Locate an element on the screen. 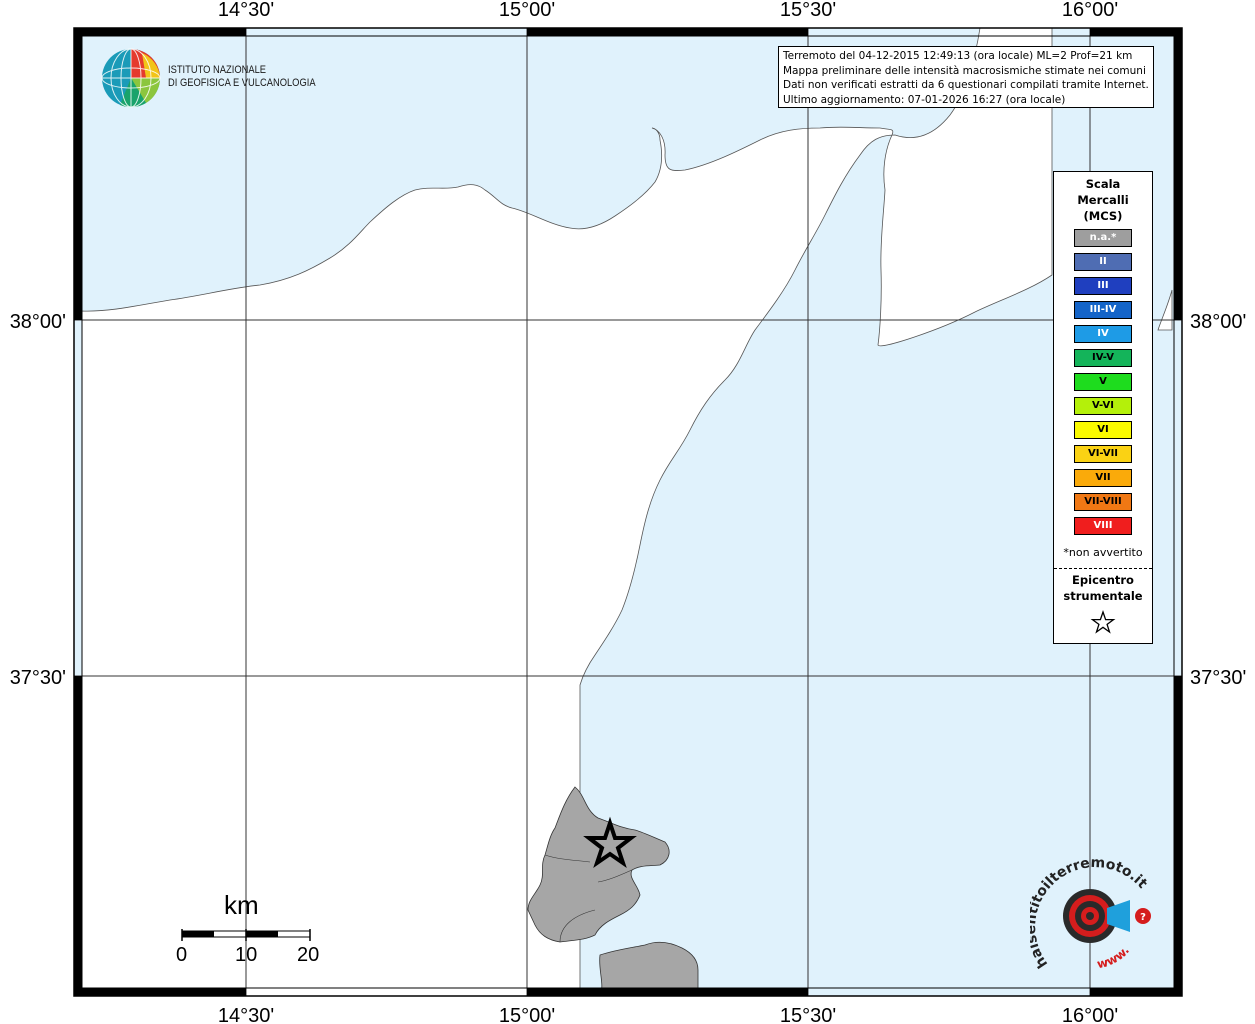  globe-icon is located at coordinates (131, 78).